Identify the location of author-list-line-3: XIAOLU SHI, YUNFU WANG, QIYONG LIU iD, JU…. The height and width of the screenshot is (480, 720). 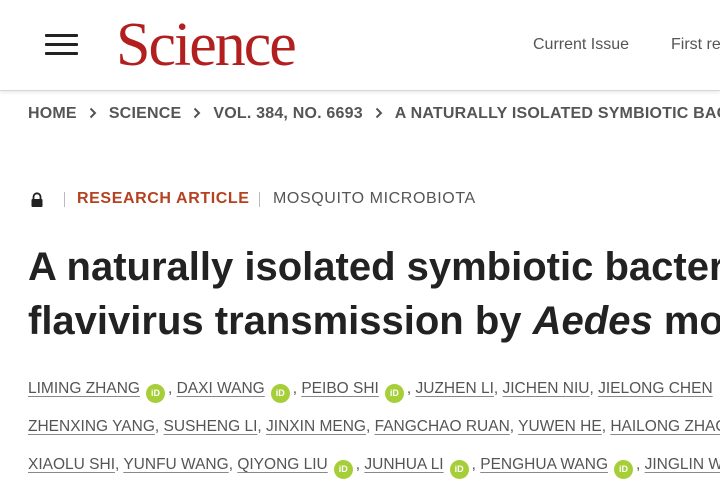
(374, 467).